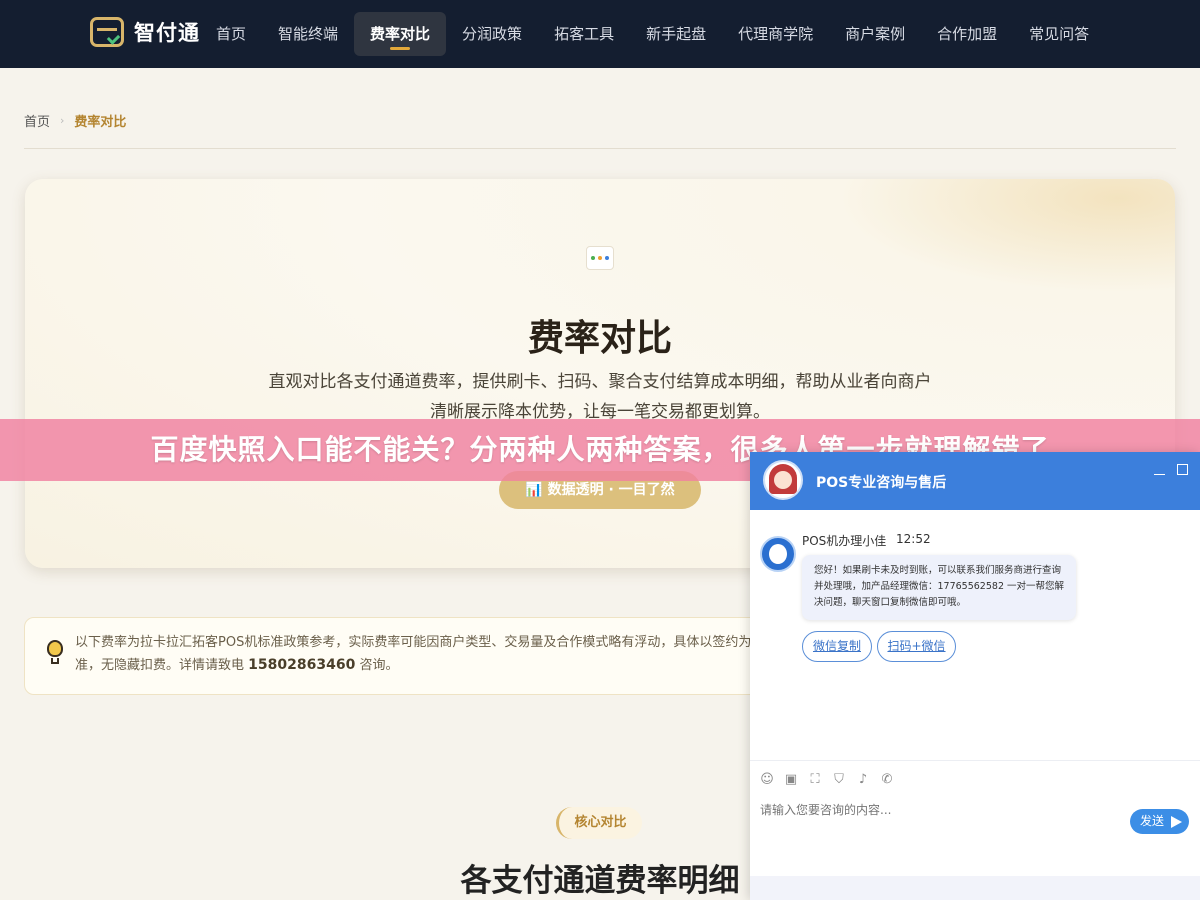 This screenshot has height=900, width=1200. What do you see at coordinates (815, 779) in the screenshot?
I see `screenshot-icon: ⛶` at bounding box center [815, 779].